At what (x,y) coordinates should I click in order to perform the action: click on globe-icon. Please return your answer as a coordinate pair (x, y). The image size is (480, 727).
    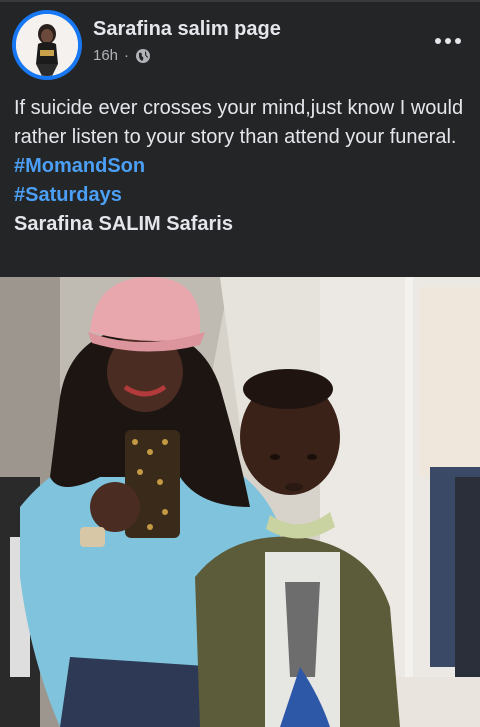
    Looking at the image, I should click on (143, 55).